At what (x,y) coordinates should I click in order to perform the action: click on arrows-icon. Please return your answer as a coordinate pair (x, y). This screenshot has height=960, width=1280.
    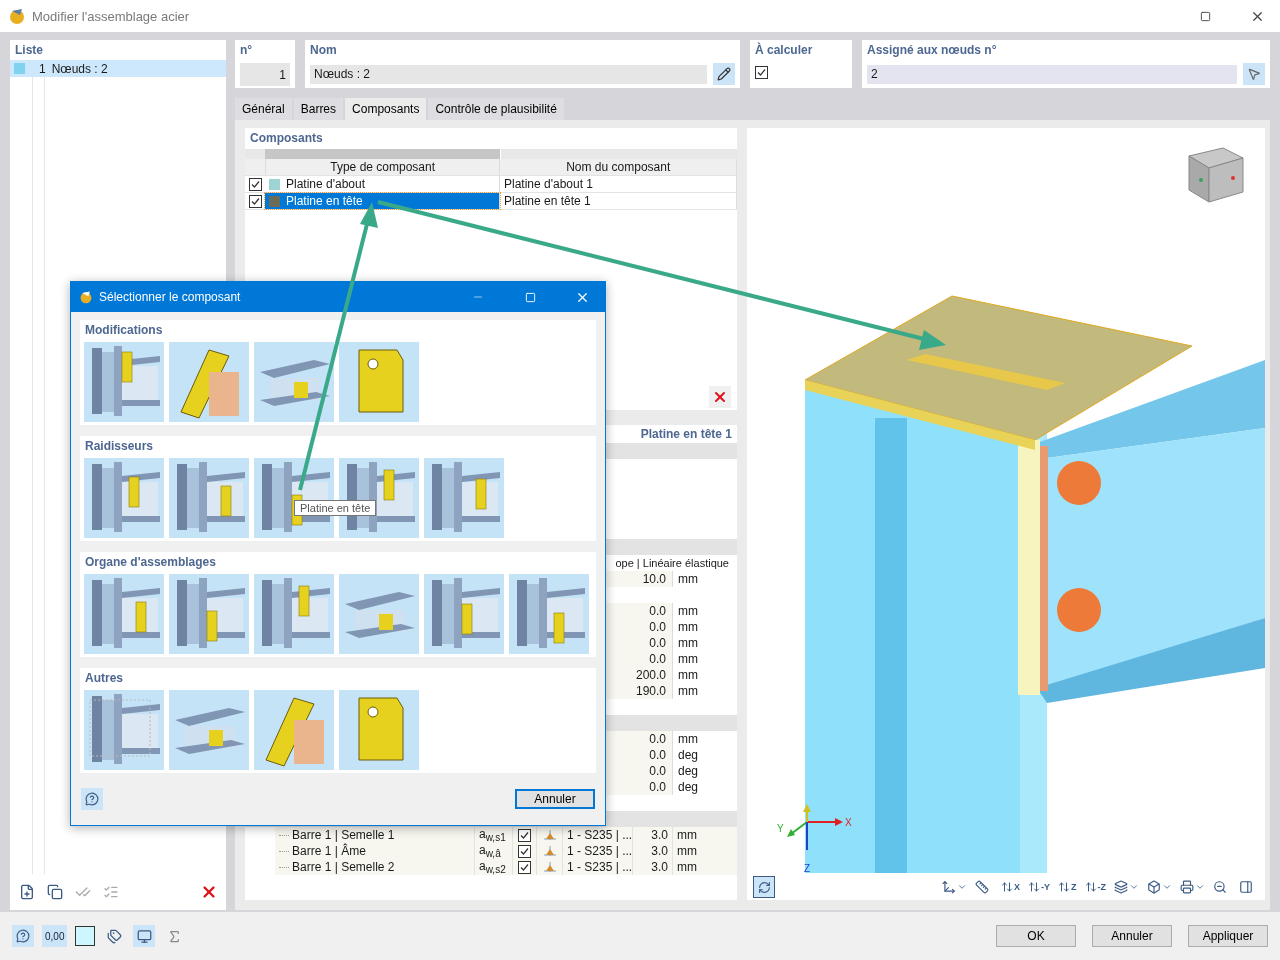
    Looking at the image, I should click on (1007, 887).